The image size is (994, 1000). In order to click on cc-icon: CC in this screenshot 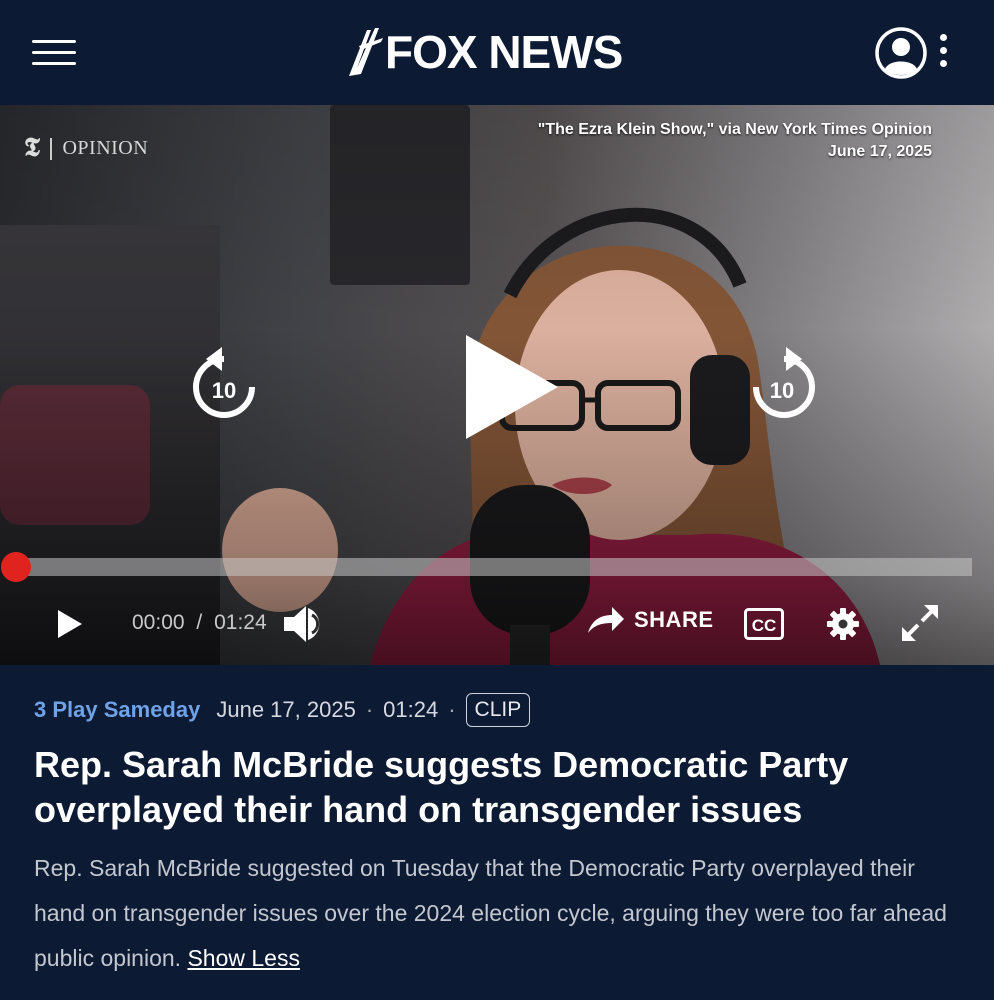, I will do `click(764, 624)`.